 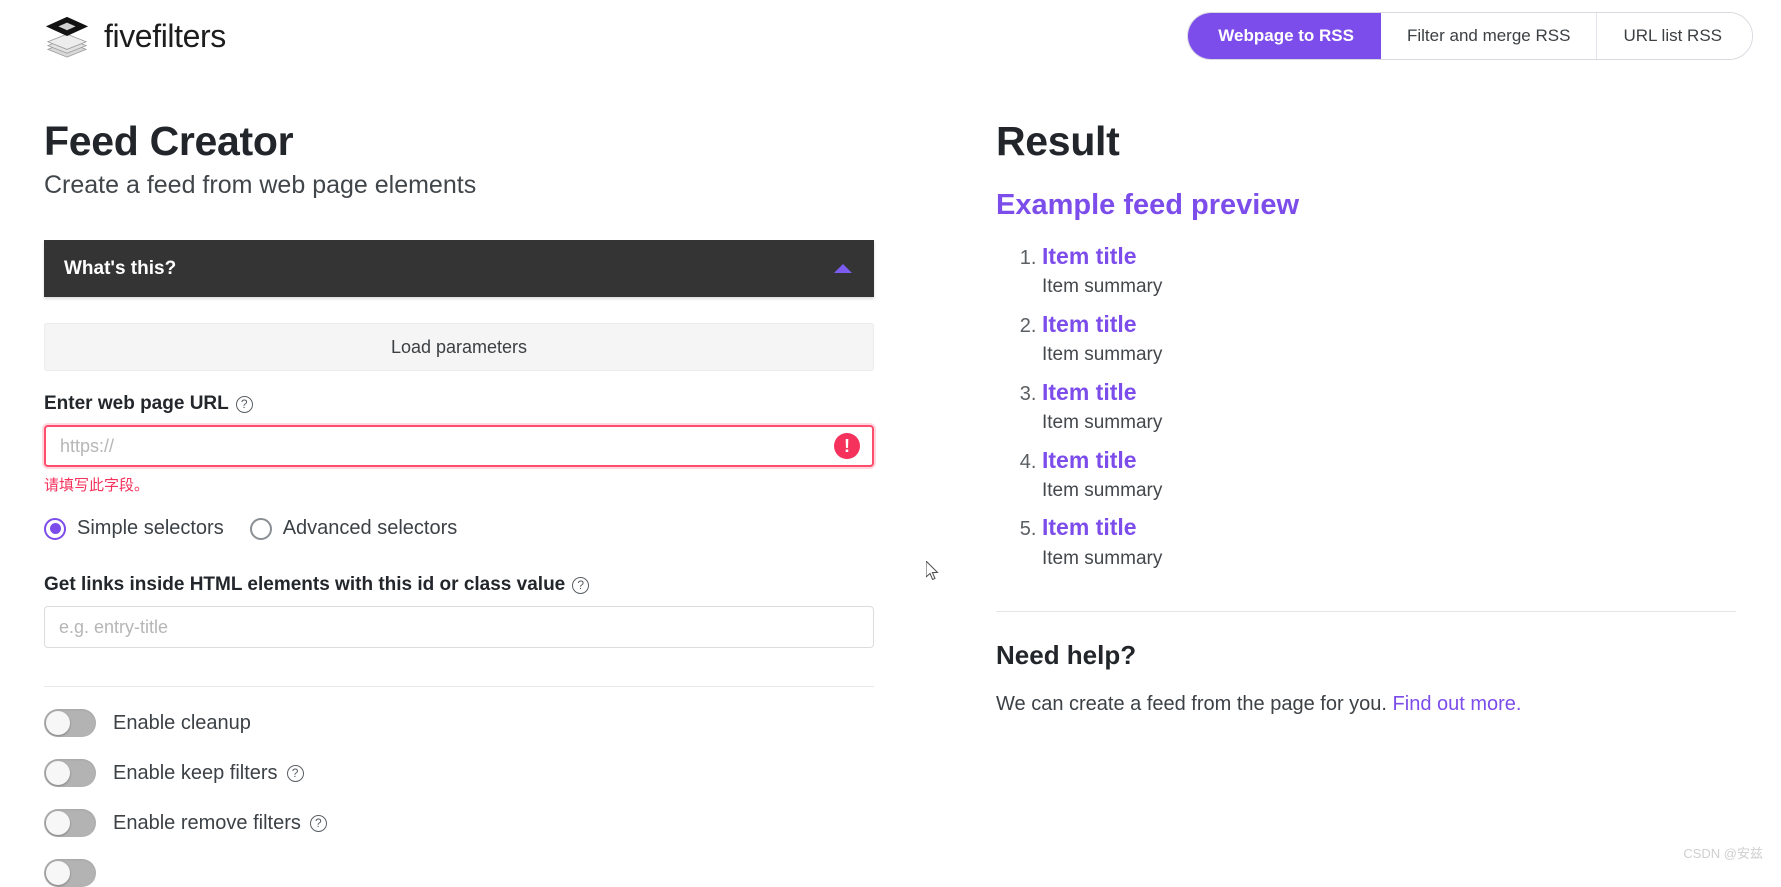 I want to click on toggle-row-partial, so click(x=459, y=873).